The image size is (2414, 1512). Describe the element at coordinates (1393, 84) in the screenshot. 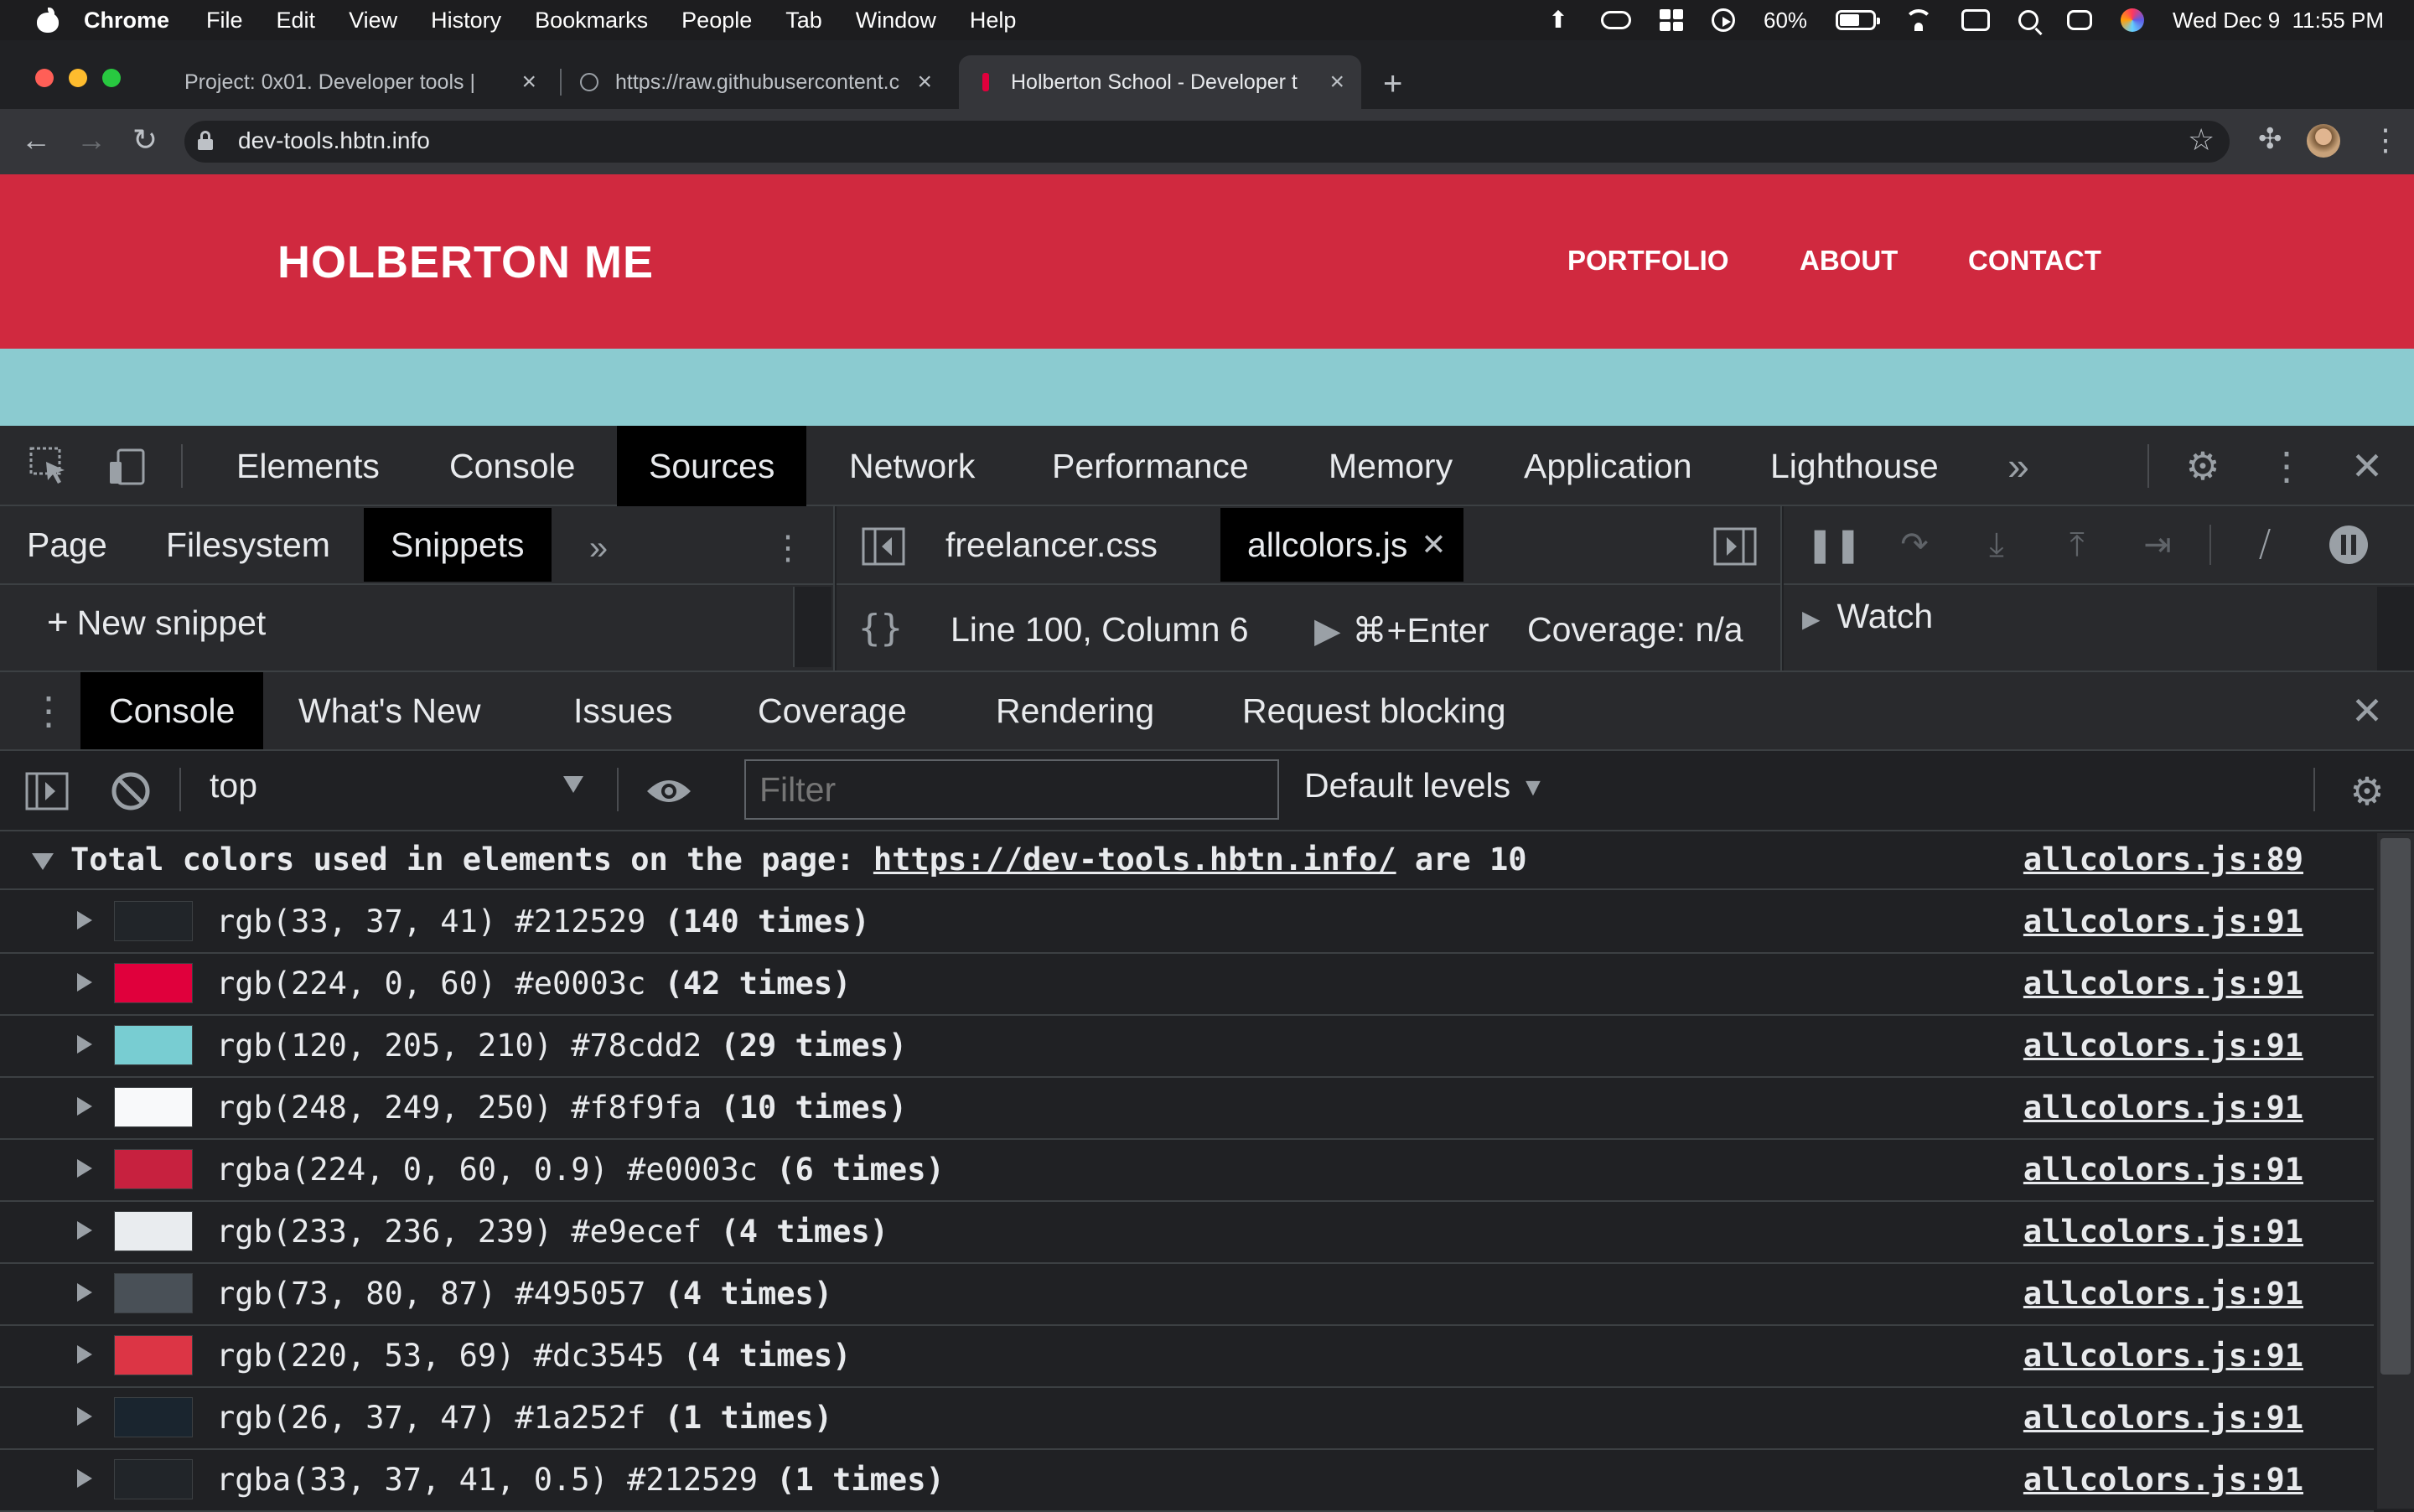

I see `new-tab-button: +` at that location.